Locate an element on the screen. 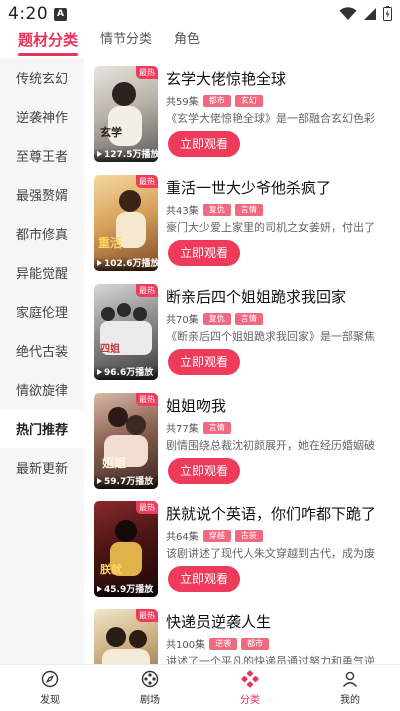  sidebar-item-traditional-fantasy: 传统玄幻 is located at coordinates (42, 77).